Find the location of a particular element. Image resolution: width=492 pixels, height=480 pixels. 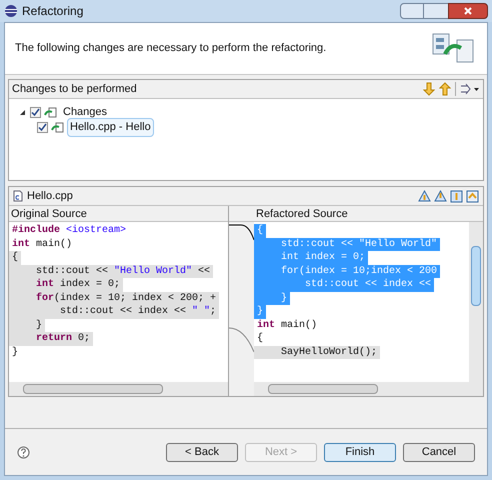

file-icon is located at coordinates (18, 196).